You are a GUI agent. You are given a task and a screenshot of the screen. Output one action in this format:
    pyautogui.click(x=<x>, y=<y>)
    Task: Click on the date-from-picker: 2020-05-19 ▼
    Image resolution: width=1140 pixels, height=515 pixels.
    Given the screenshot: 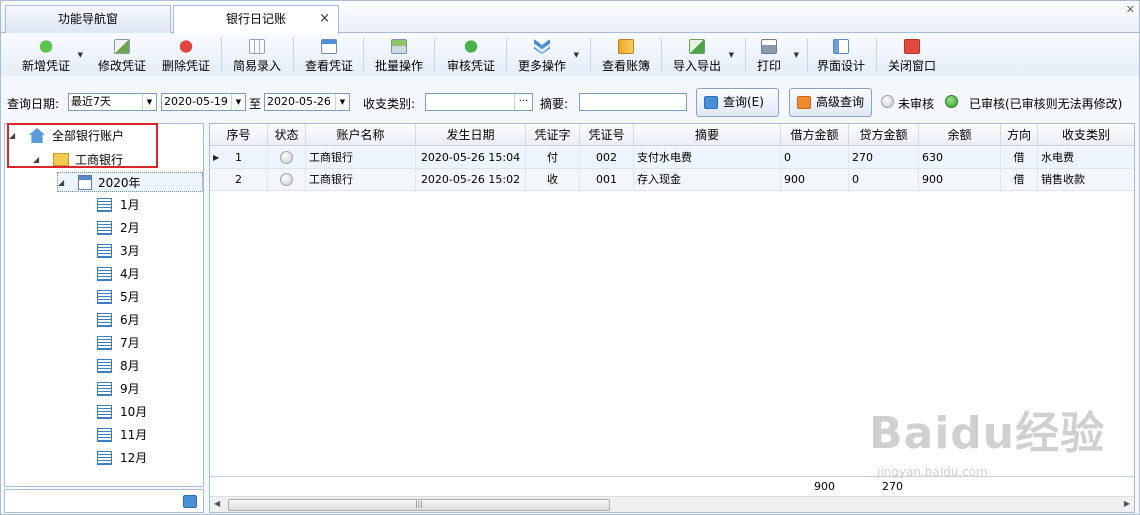 What is the action you would take?
    pyautogui.click(x=203, y=102)
    